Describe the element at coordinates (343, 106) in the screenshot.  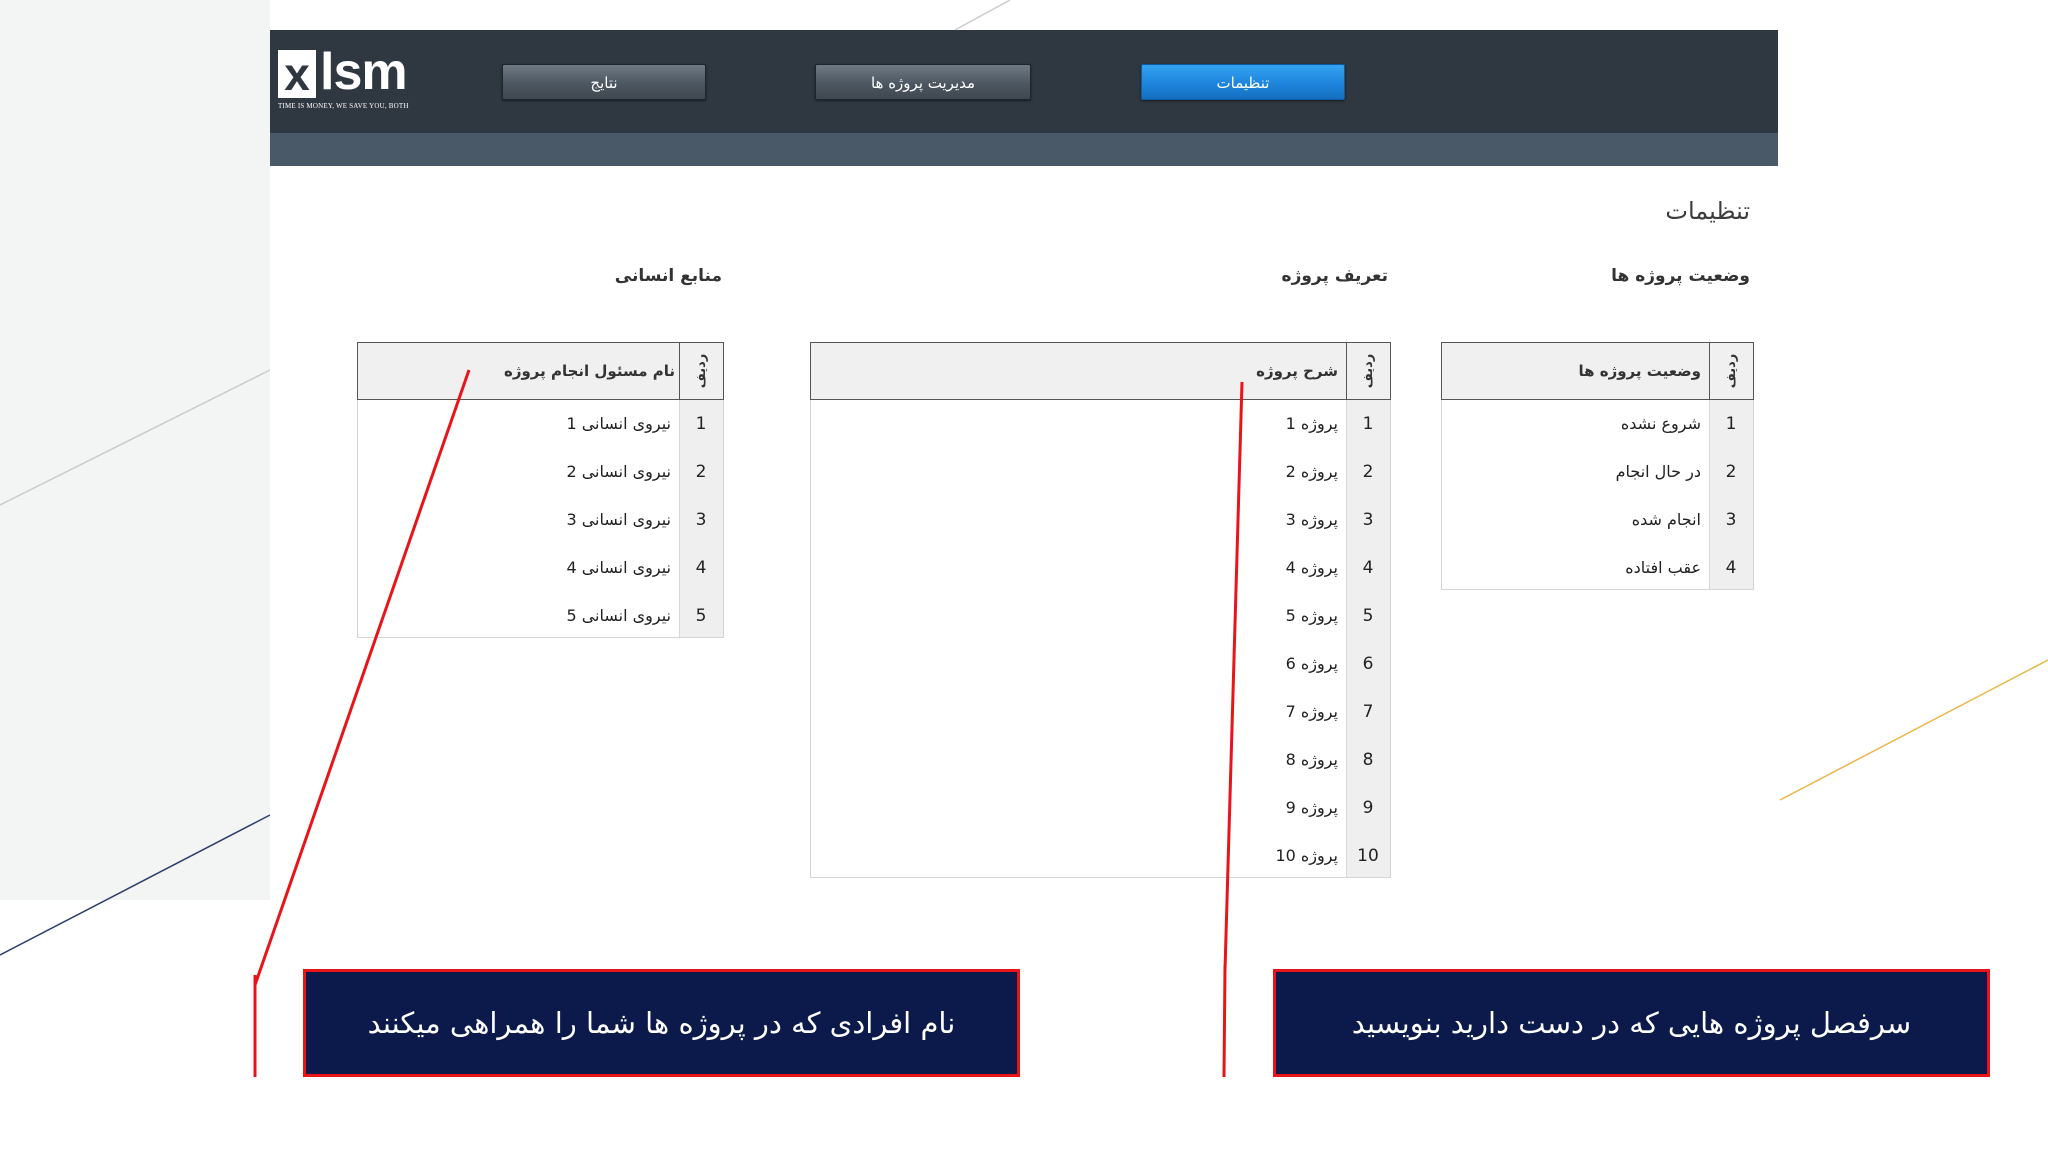
I see `logo-tagline: TIME IS MONEY, WE SAVE YOU, BOTH` at that location.